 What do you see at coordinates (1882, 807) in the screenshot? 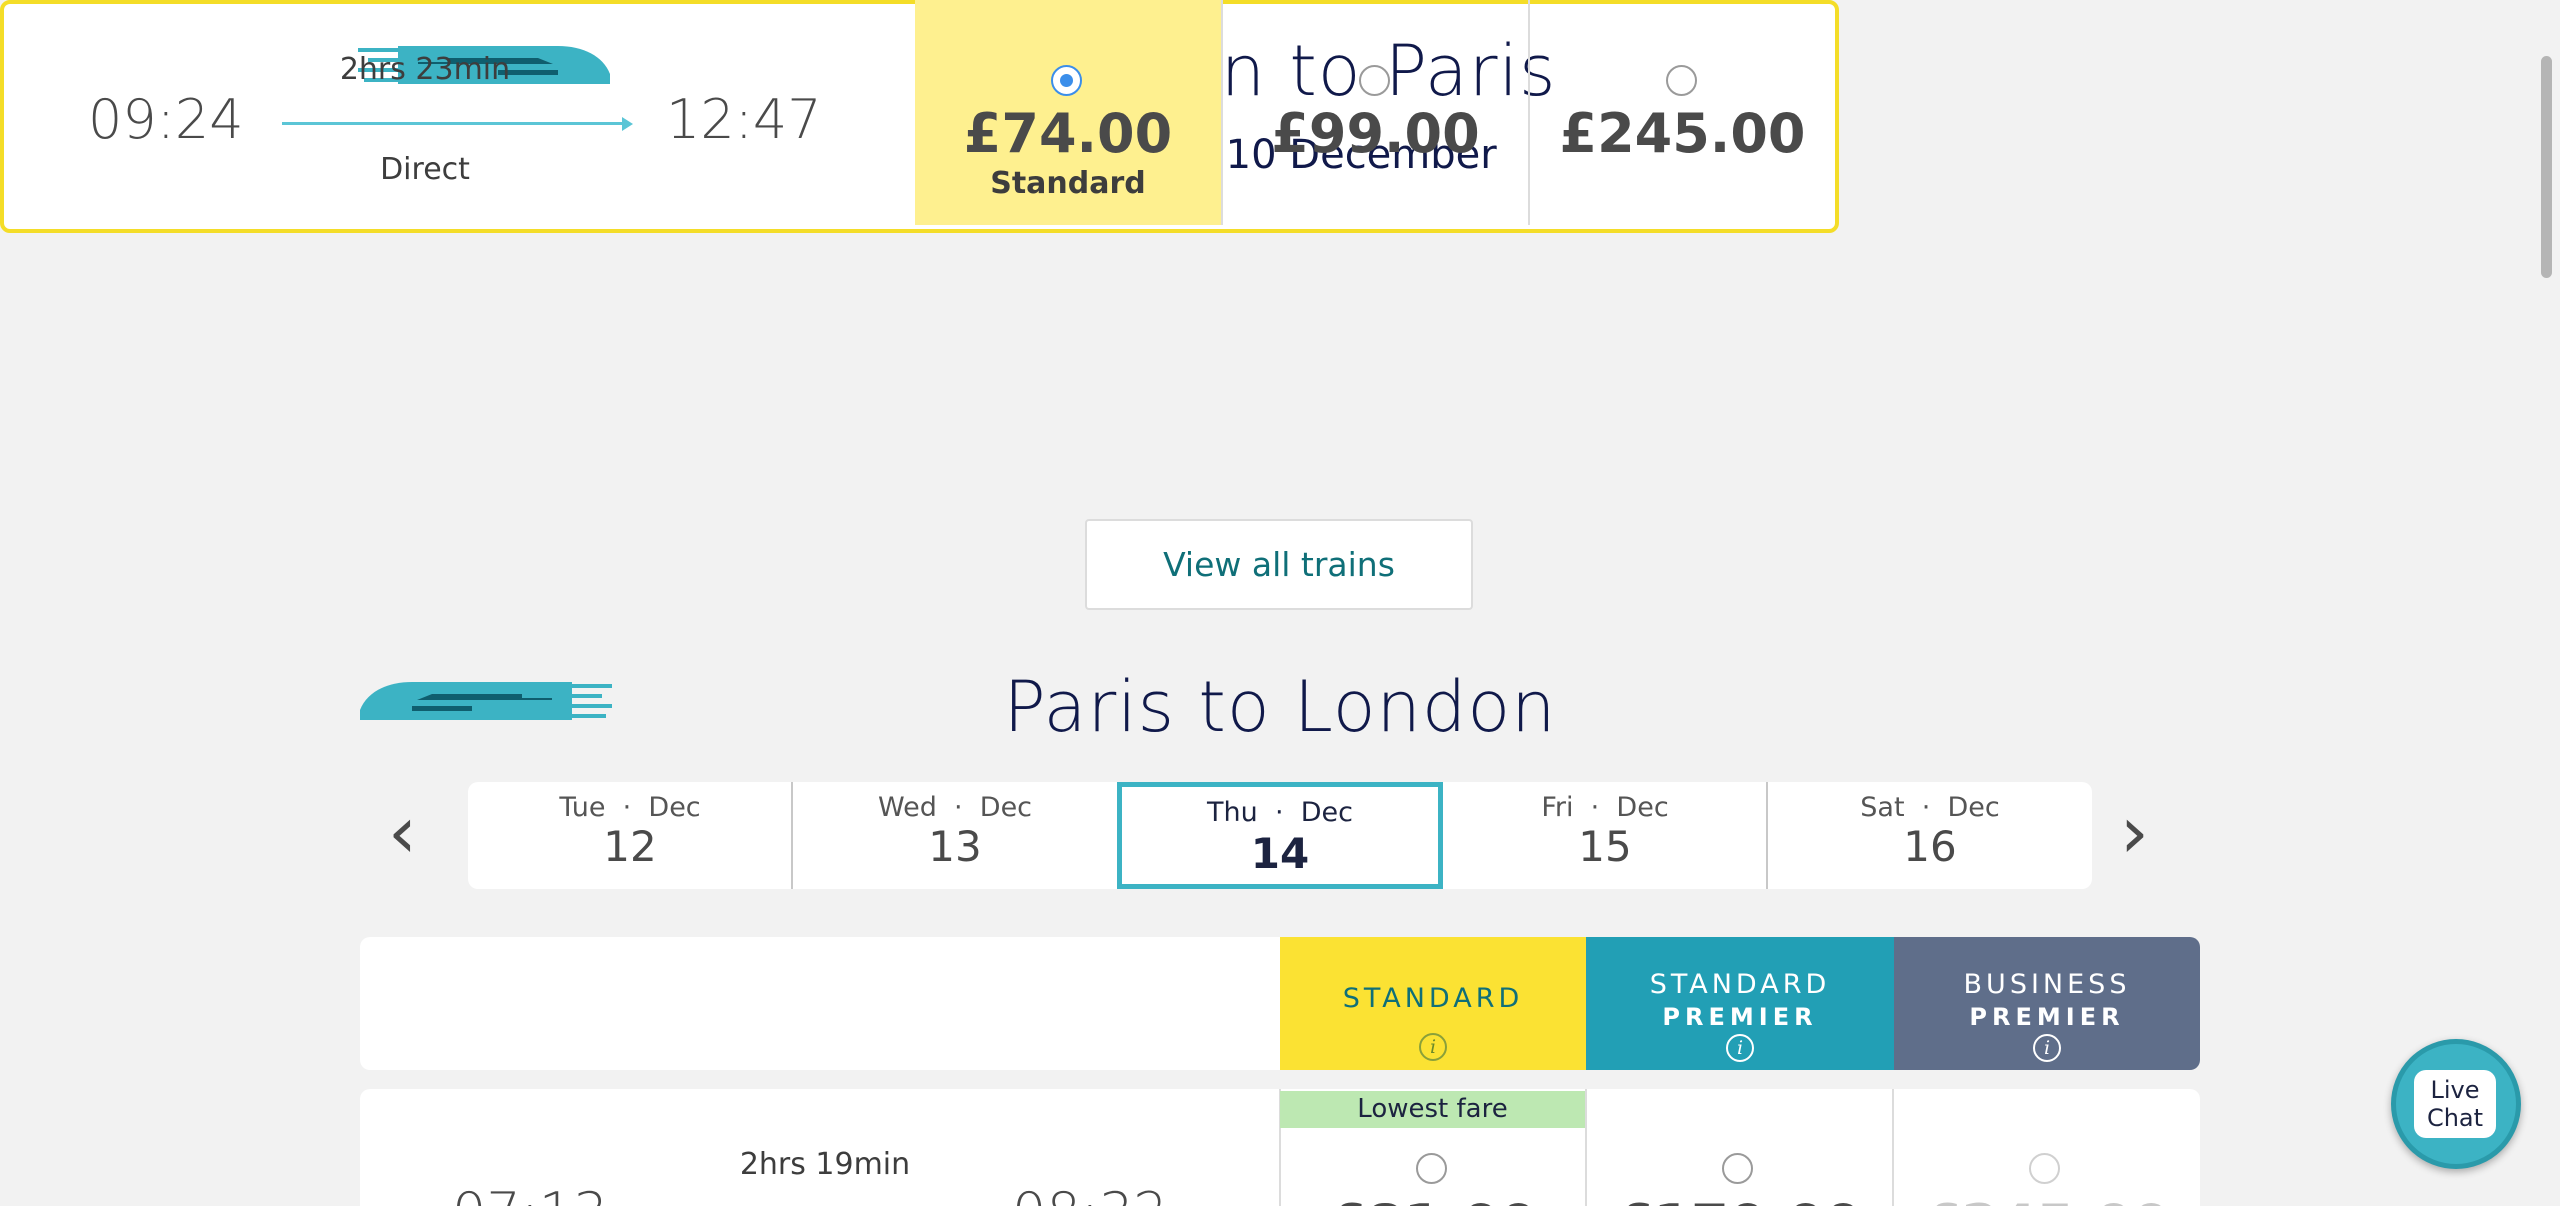
I see `date-weekday: Sat` at bounding box center [1882, 807].